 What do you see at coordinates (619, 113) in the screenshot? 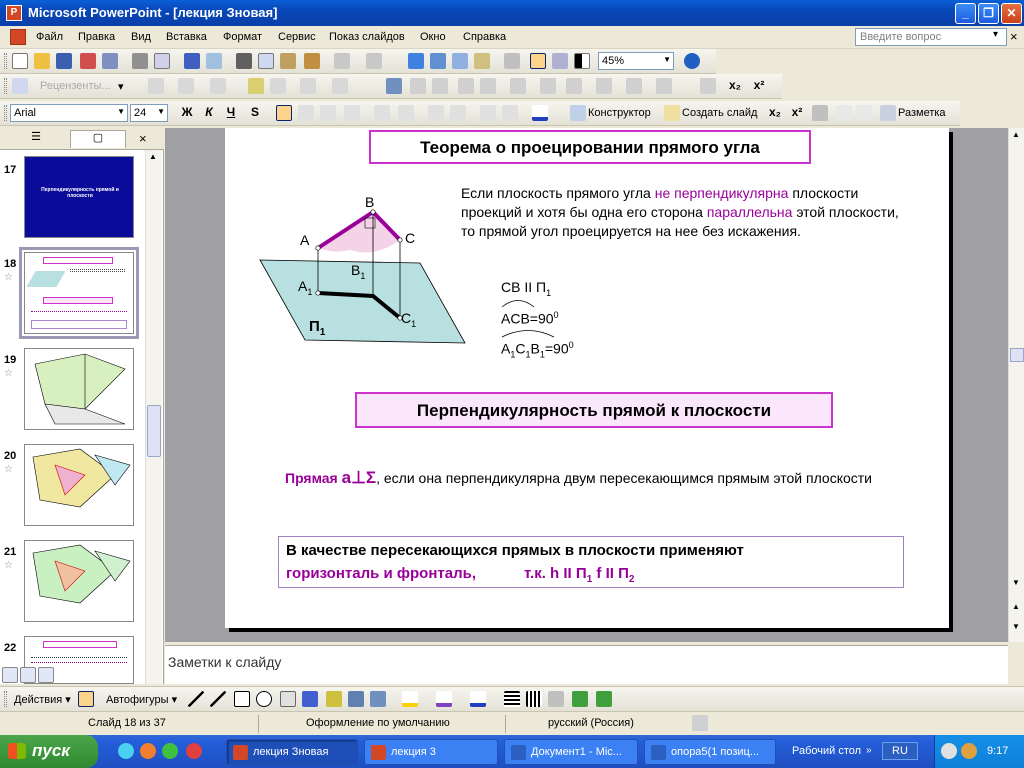
I see `designer-button: Конструктор` at bounding box center [619, 113].